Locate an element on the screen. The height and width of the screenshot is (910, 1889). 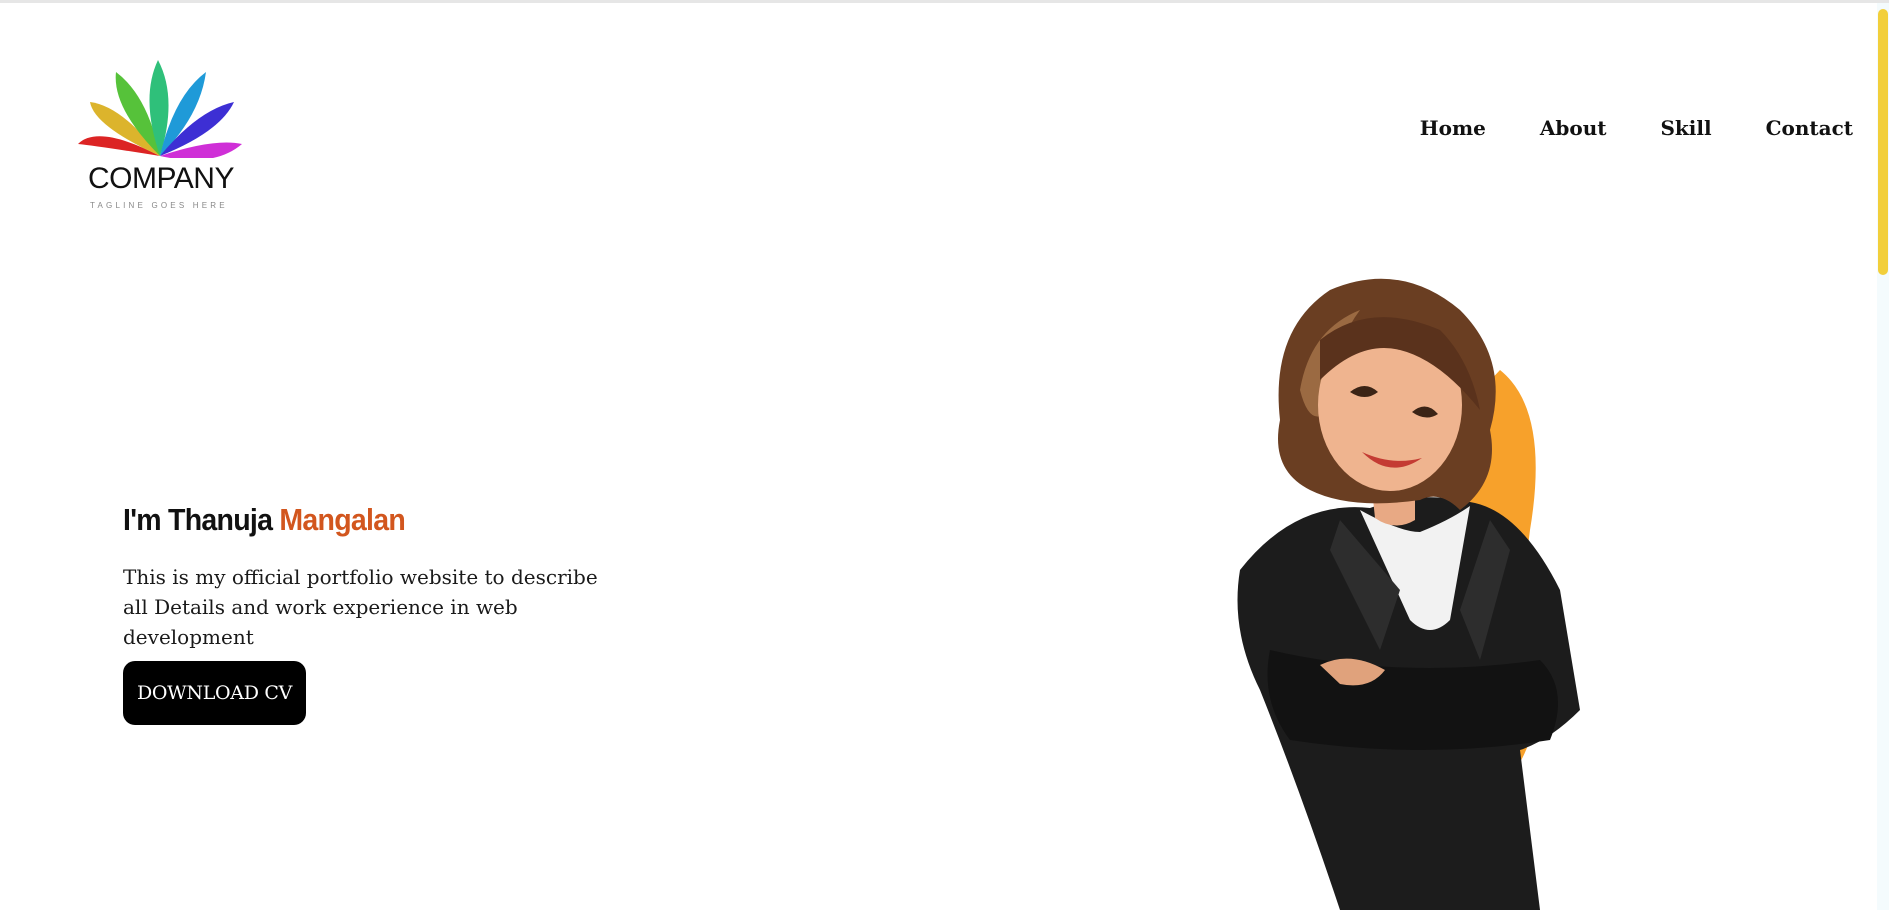
scrollbar-track is located at coordinates (1883, 456).